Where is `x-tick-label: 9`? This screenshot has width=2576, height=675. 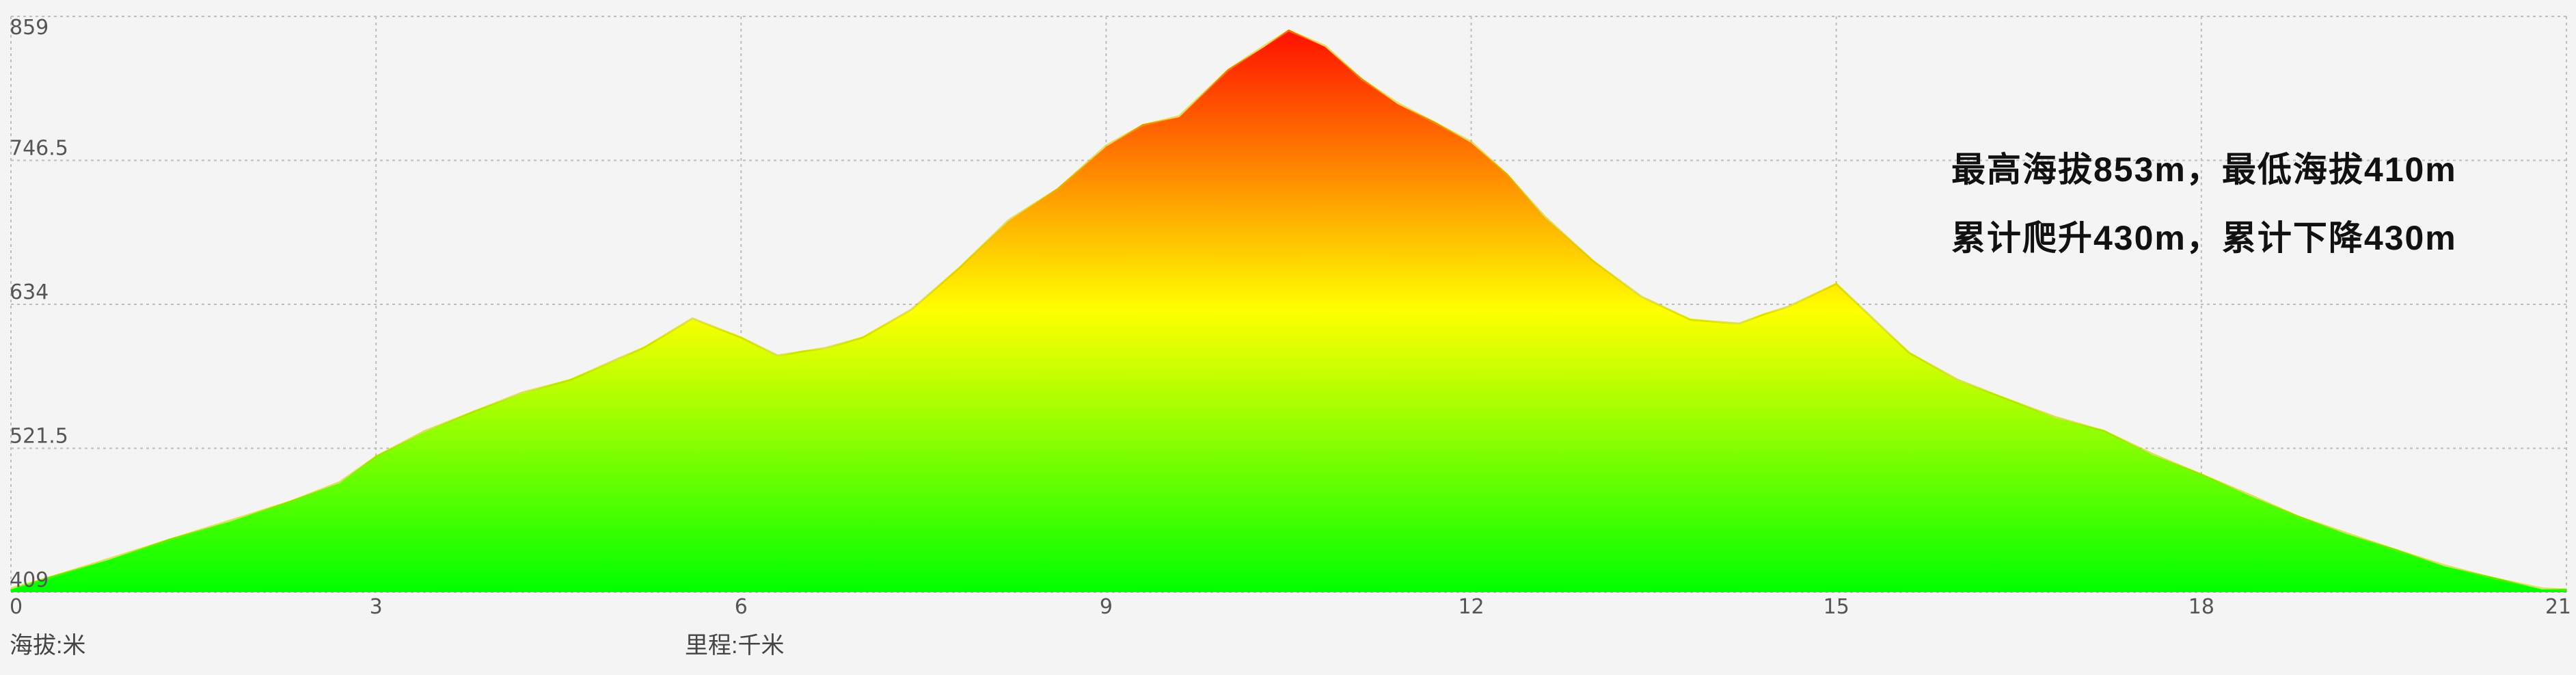 x-tick-label: 9 is located at coordinates (1106, 607).